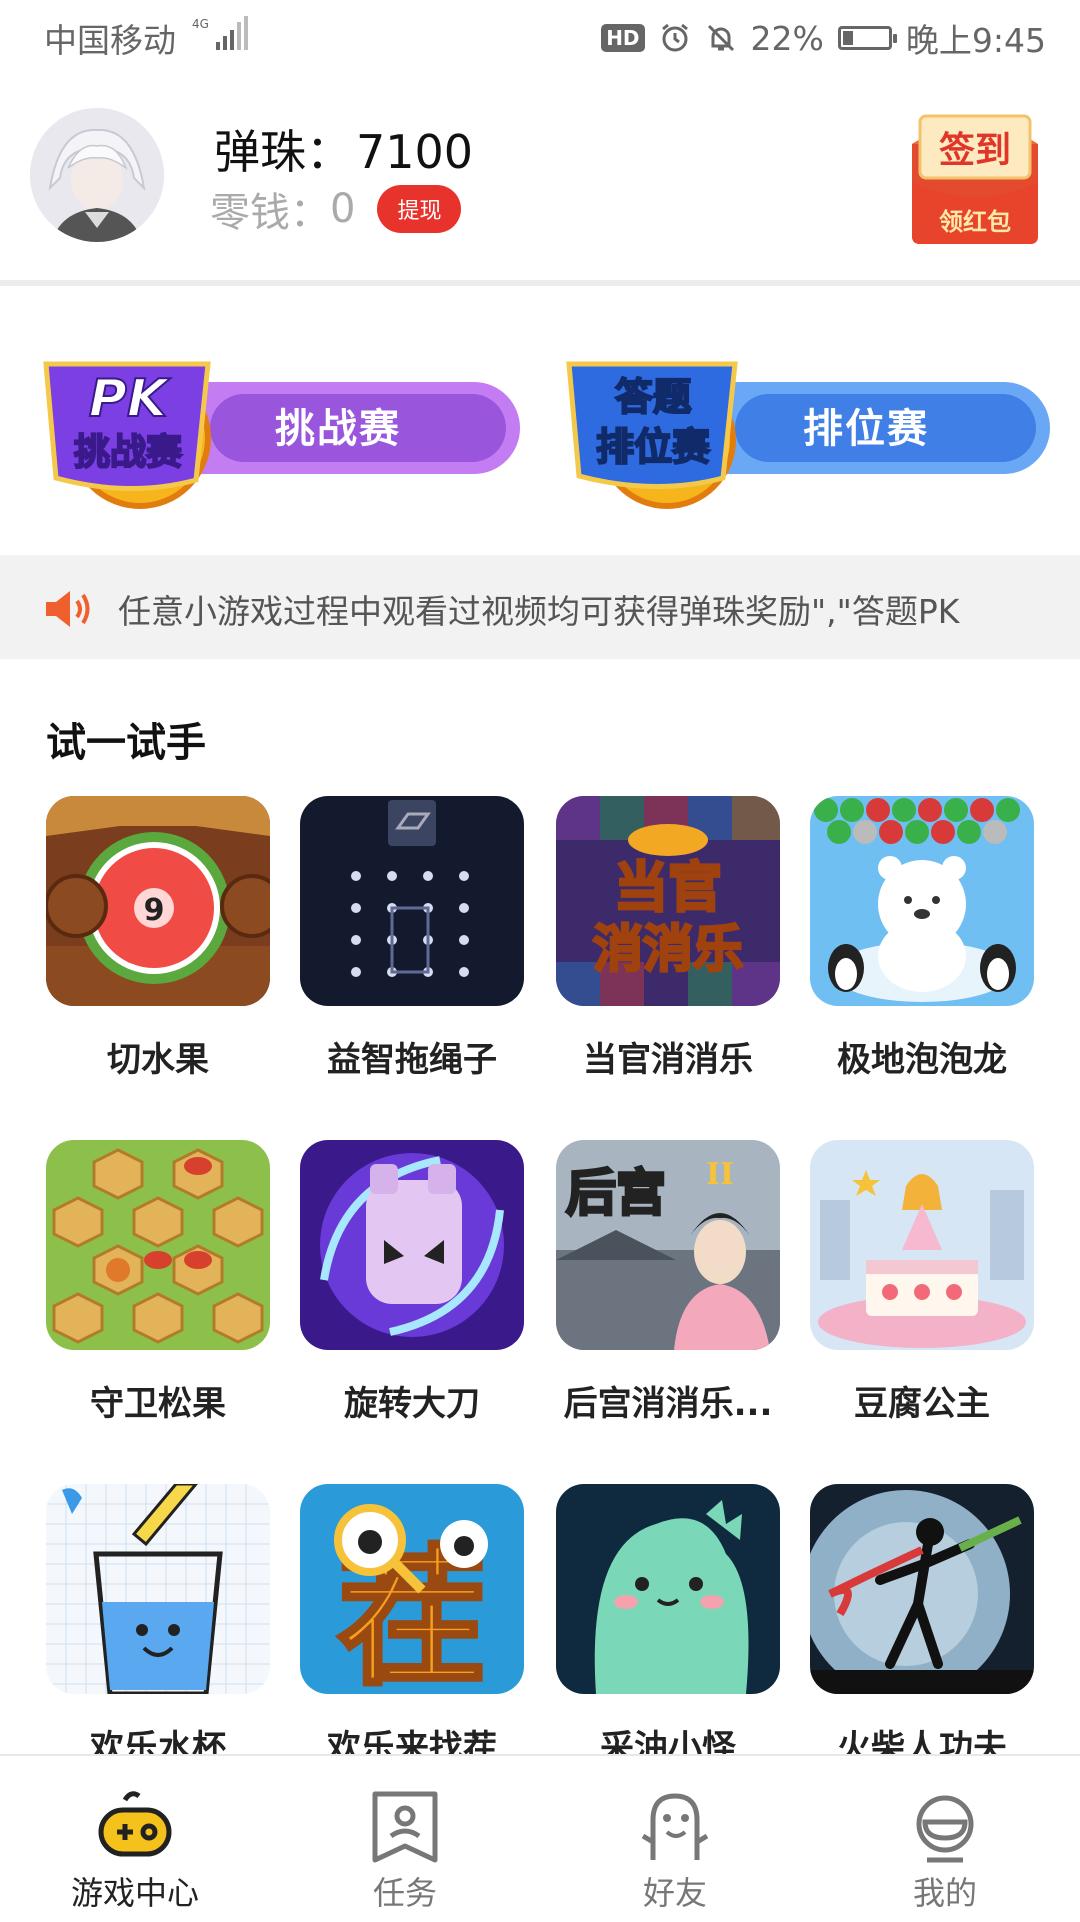 The image size is (1080, 1922). I want to click on game-tile-spinning-blade: 旋转大刀, so click(412, 1282).